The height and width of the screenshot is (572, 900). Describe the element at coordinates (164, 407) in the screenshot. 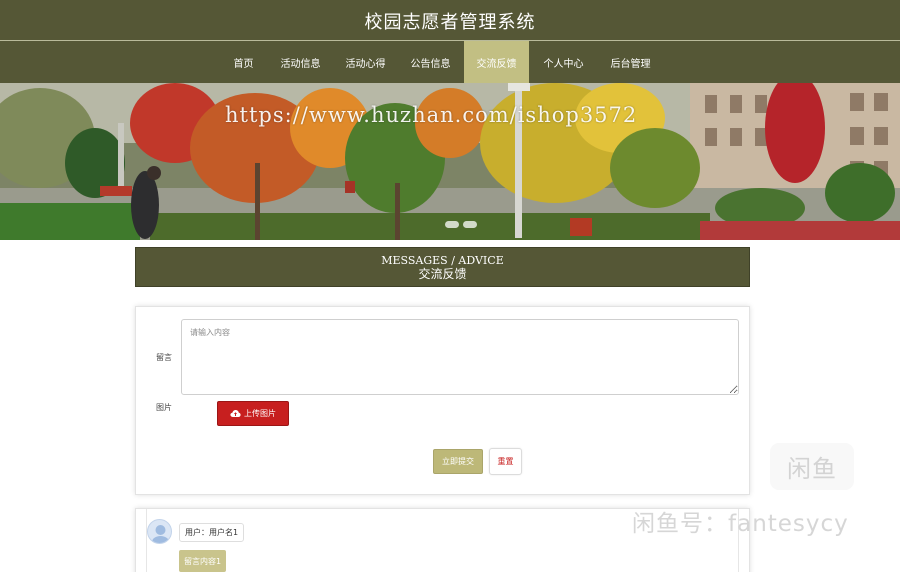

I see `image-label: 图片` at that location.